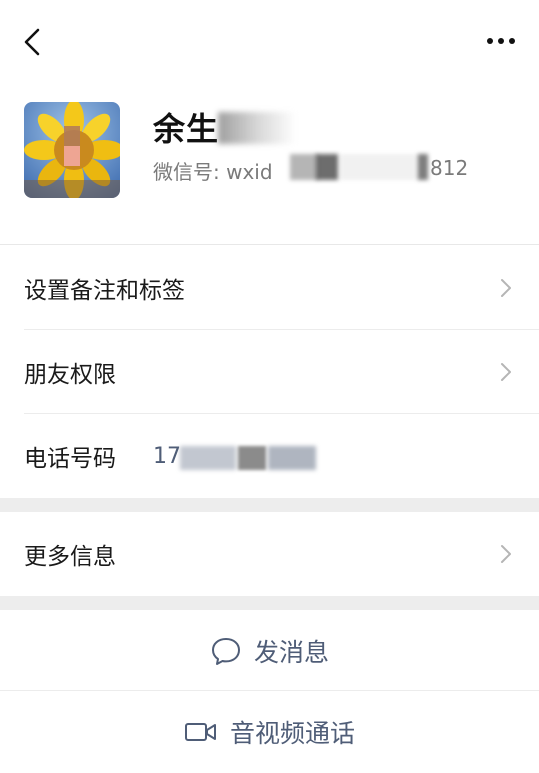 Image resolution: width=539 pixels, height=773 pixels. I want to click on remark-tags-row: 设置备注和标签, so click(269, 288).